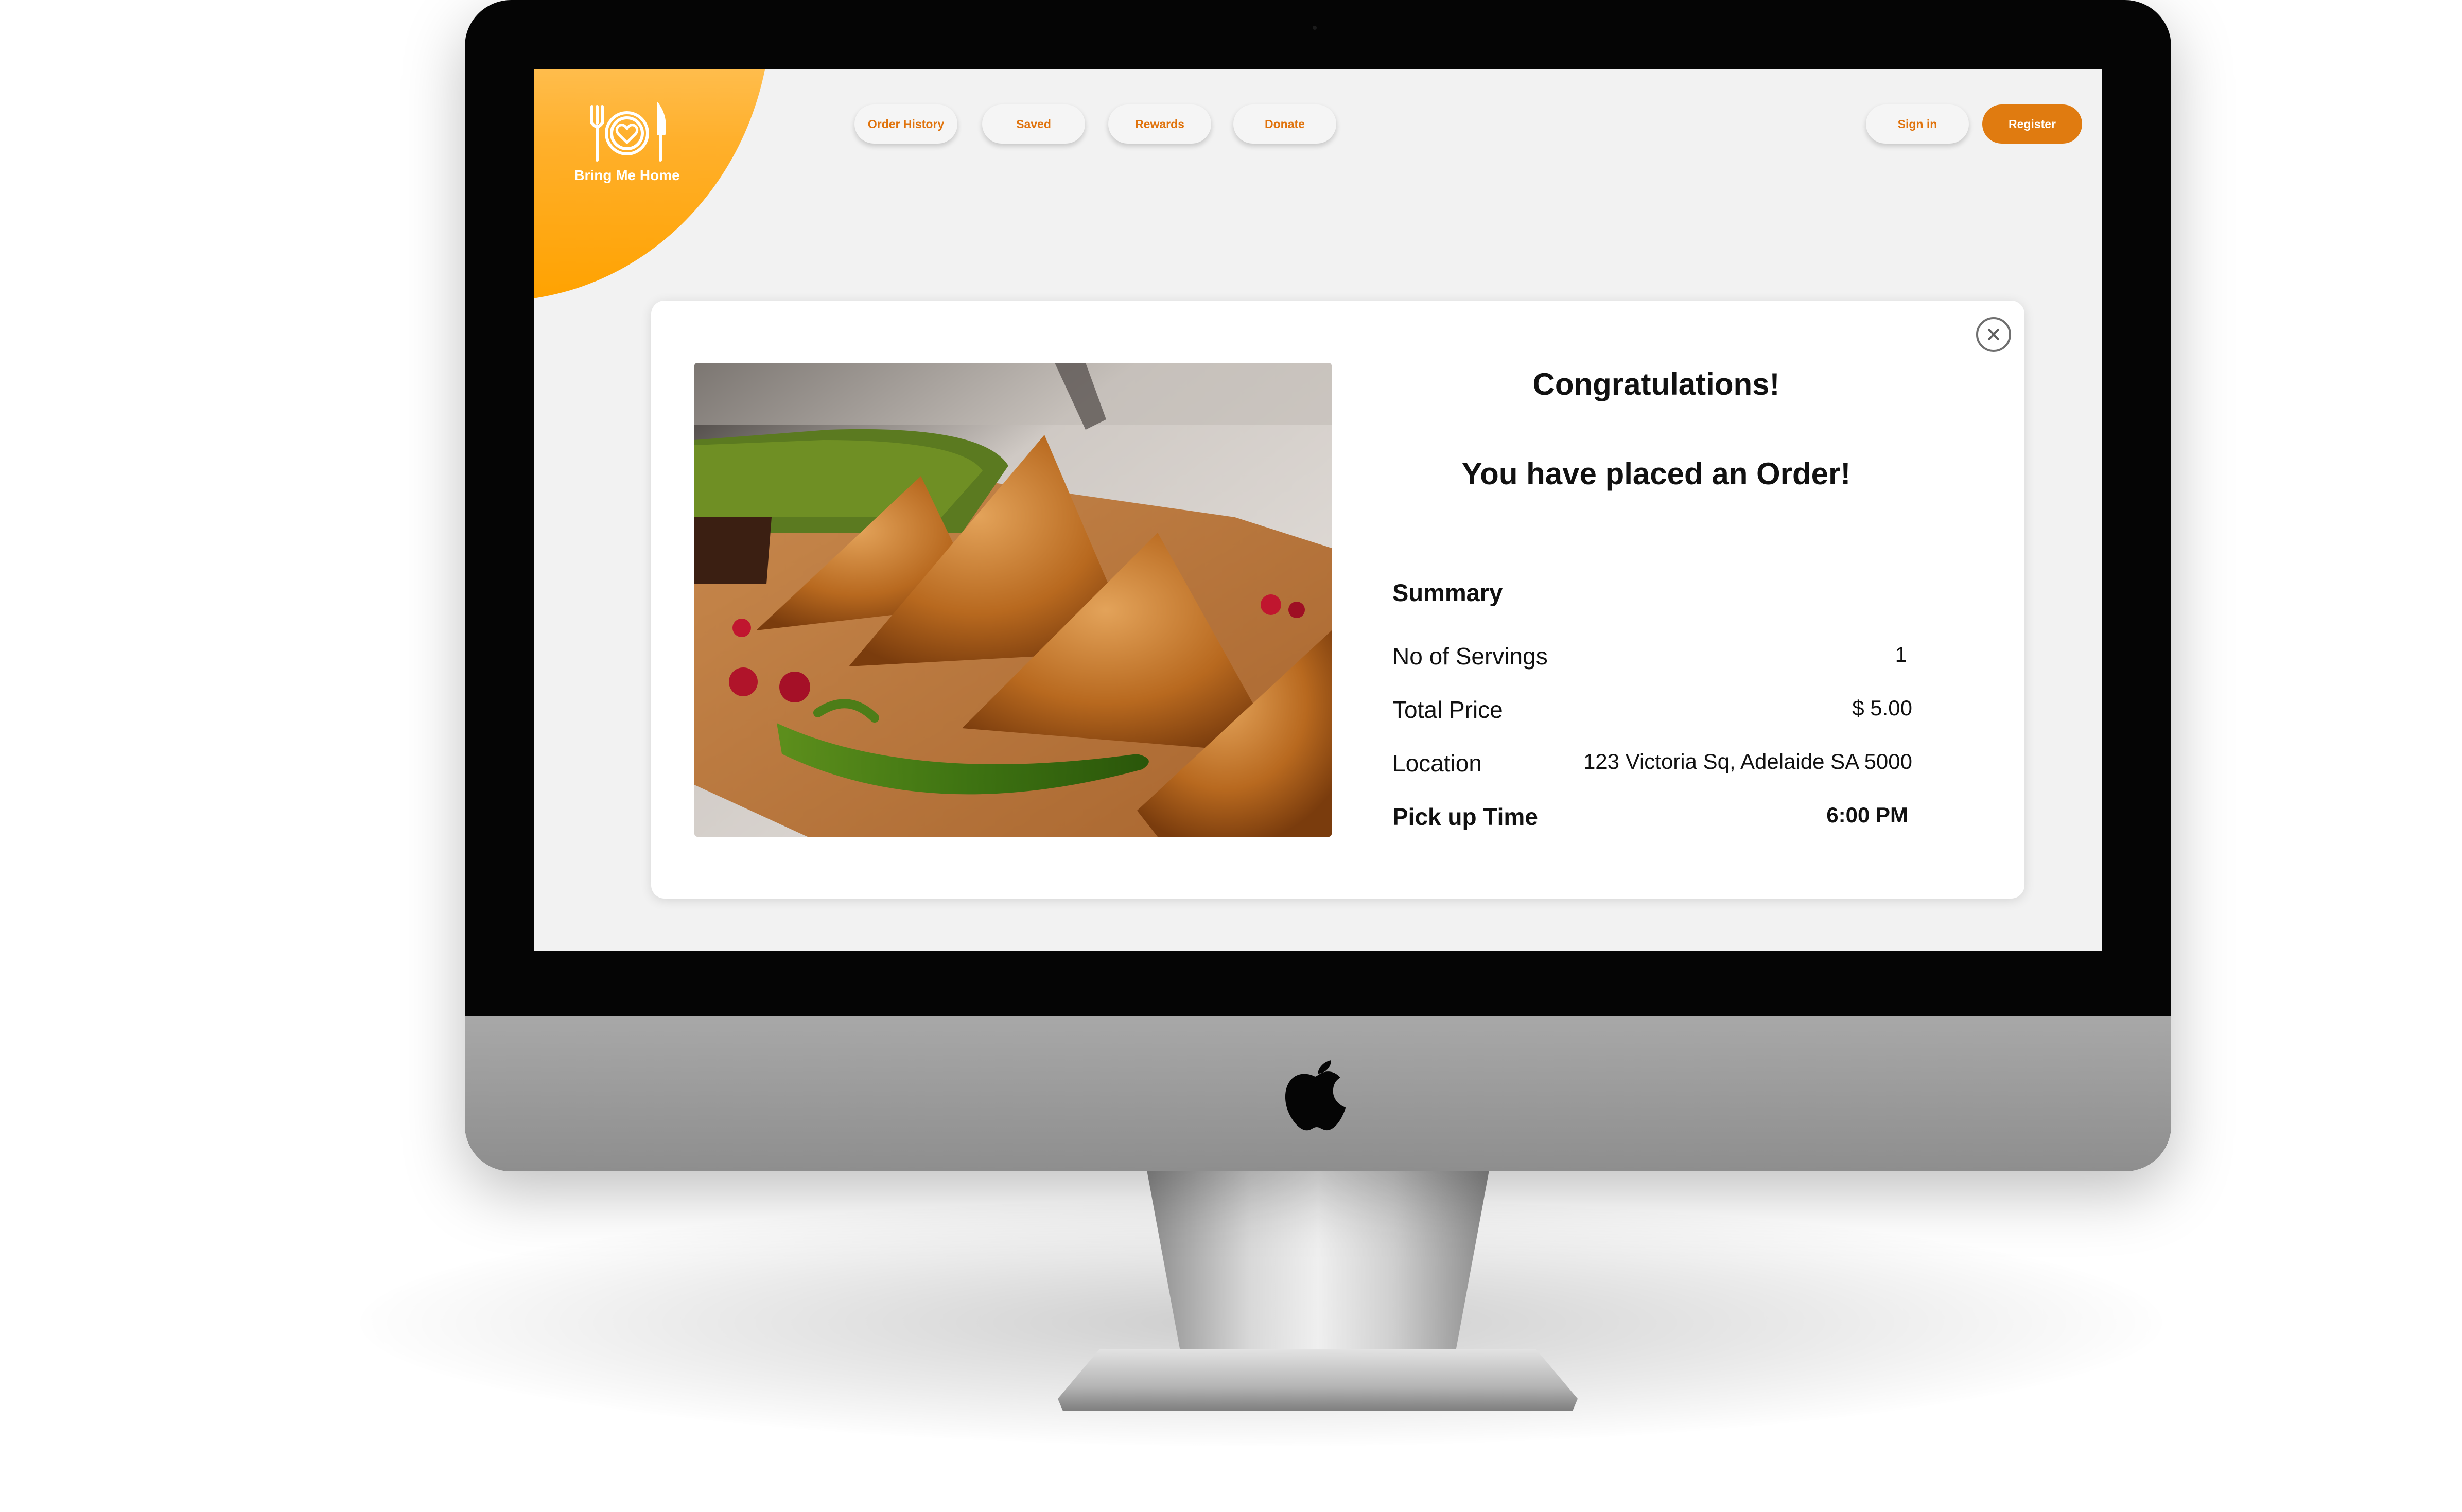 The image size is (2462, 1512). I want to click on modal-subtitle: You have placed an Order!, so click(1656, 473).